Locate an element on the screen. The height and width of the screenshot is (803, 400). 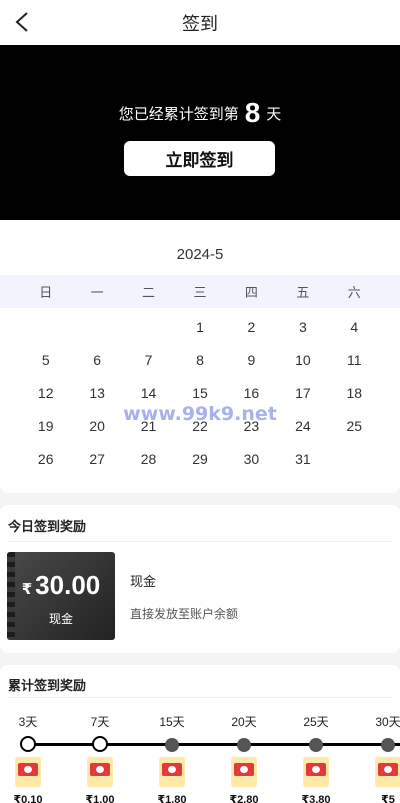
page-title: 签到 is located at coordinates (200, 23).